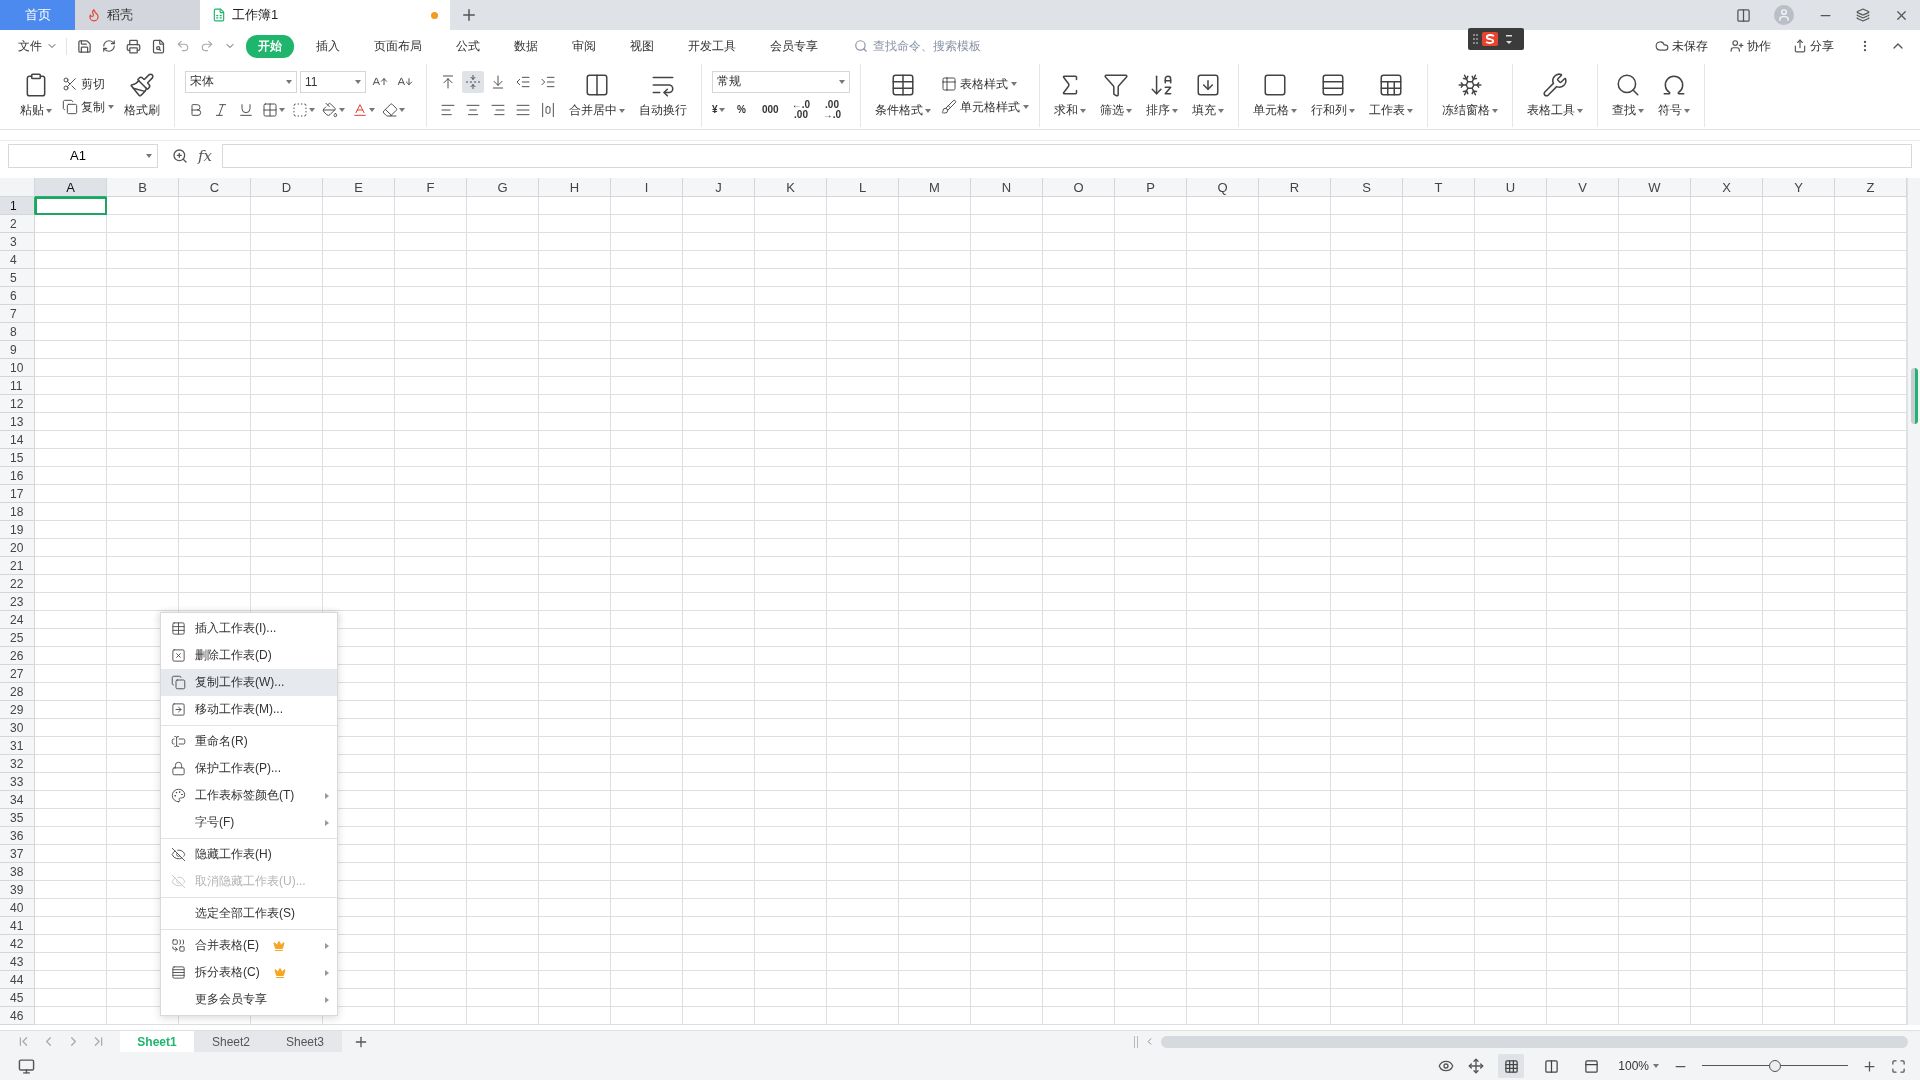  What do you see at coordinates (83, 84) in the screenshot?
I see `ribbon-button: 剪切` at bounding box center [83, 84].